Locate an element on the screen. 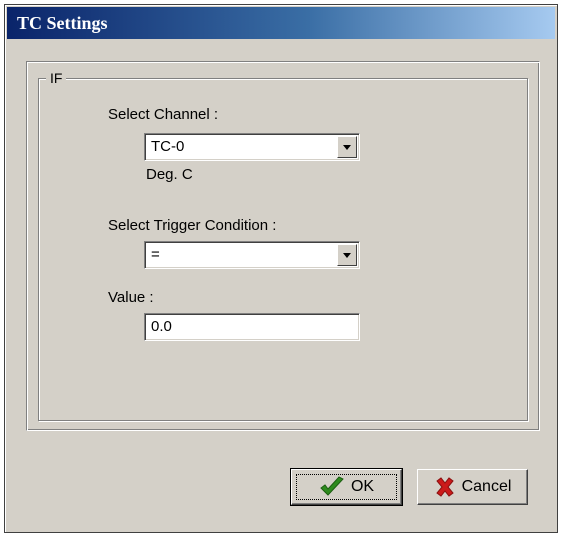 Image resolution: width=562 pixels, height=537 pixels. ok-button: OK is located at coordinates (346, 487).